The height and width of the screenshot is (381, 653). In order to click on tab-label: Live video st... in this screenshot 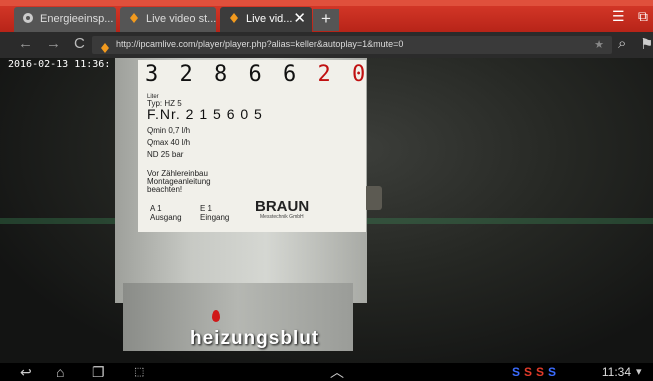, I will do `click(181, 19)`.